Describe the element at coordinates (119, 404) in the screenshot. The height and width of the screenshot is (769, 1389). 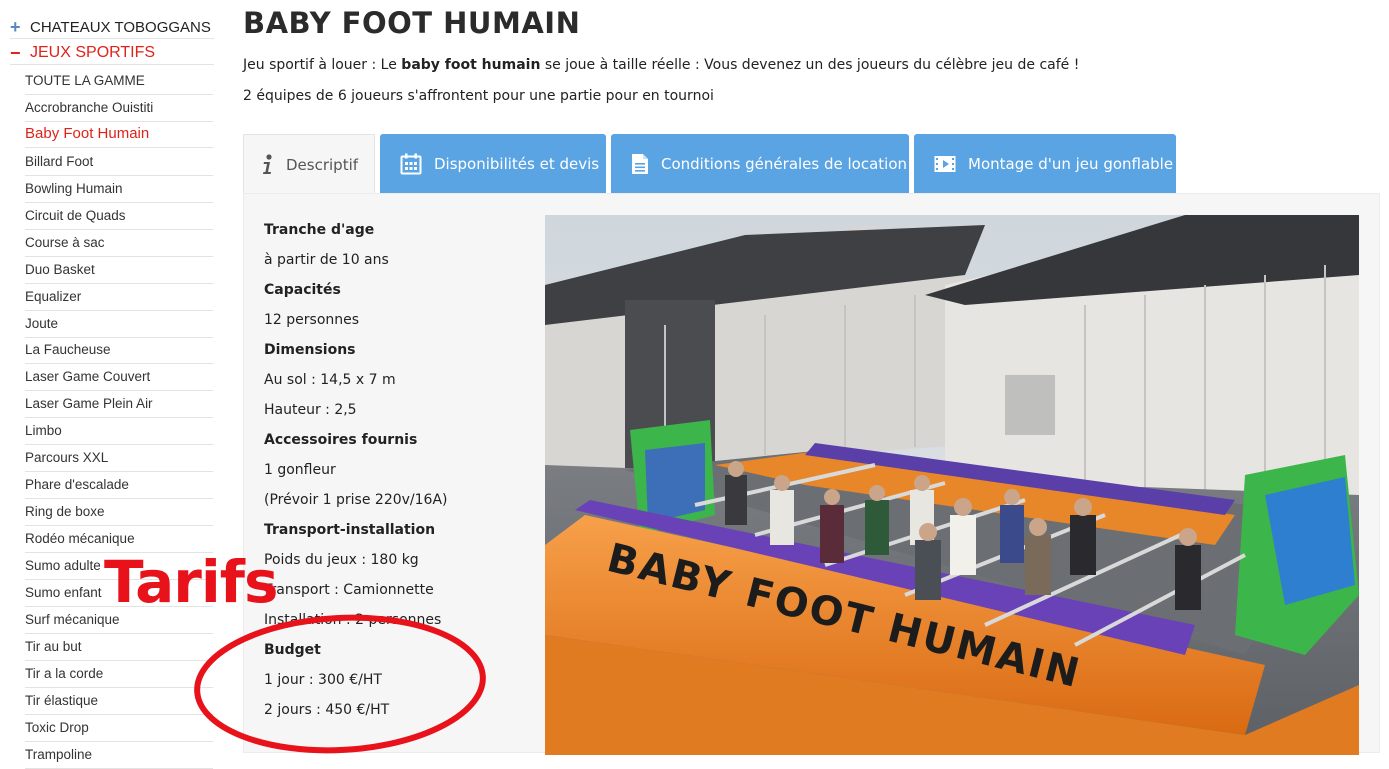
I see `sidebar-item: Laser Game Plein Air` at that location.